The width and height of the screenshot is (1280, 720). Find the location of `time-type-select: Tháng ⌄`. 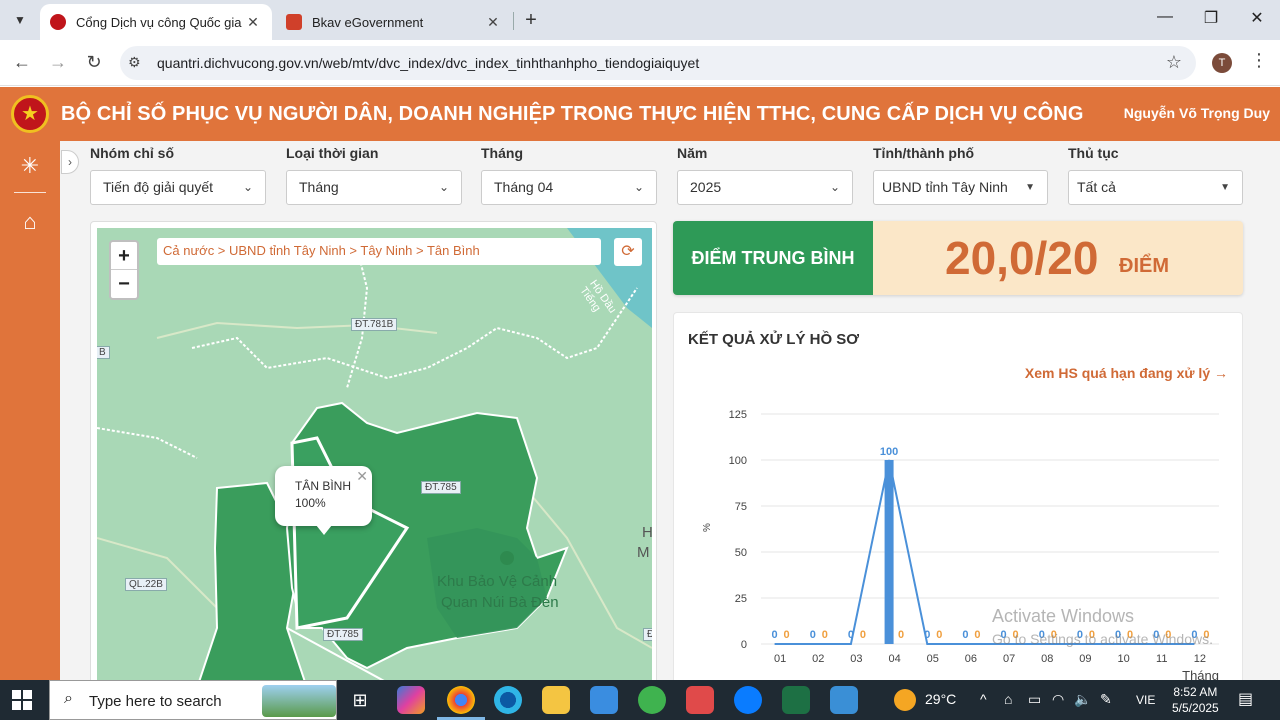

time-type-select: Tháng ⌄ is located at coordinates (374, 187).